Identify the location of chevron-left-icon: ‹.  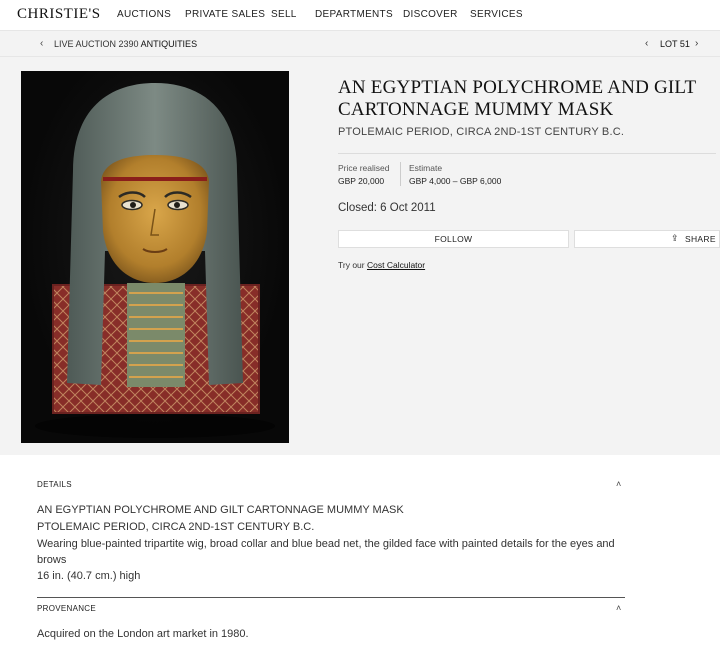
(41, 43).